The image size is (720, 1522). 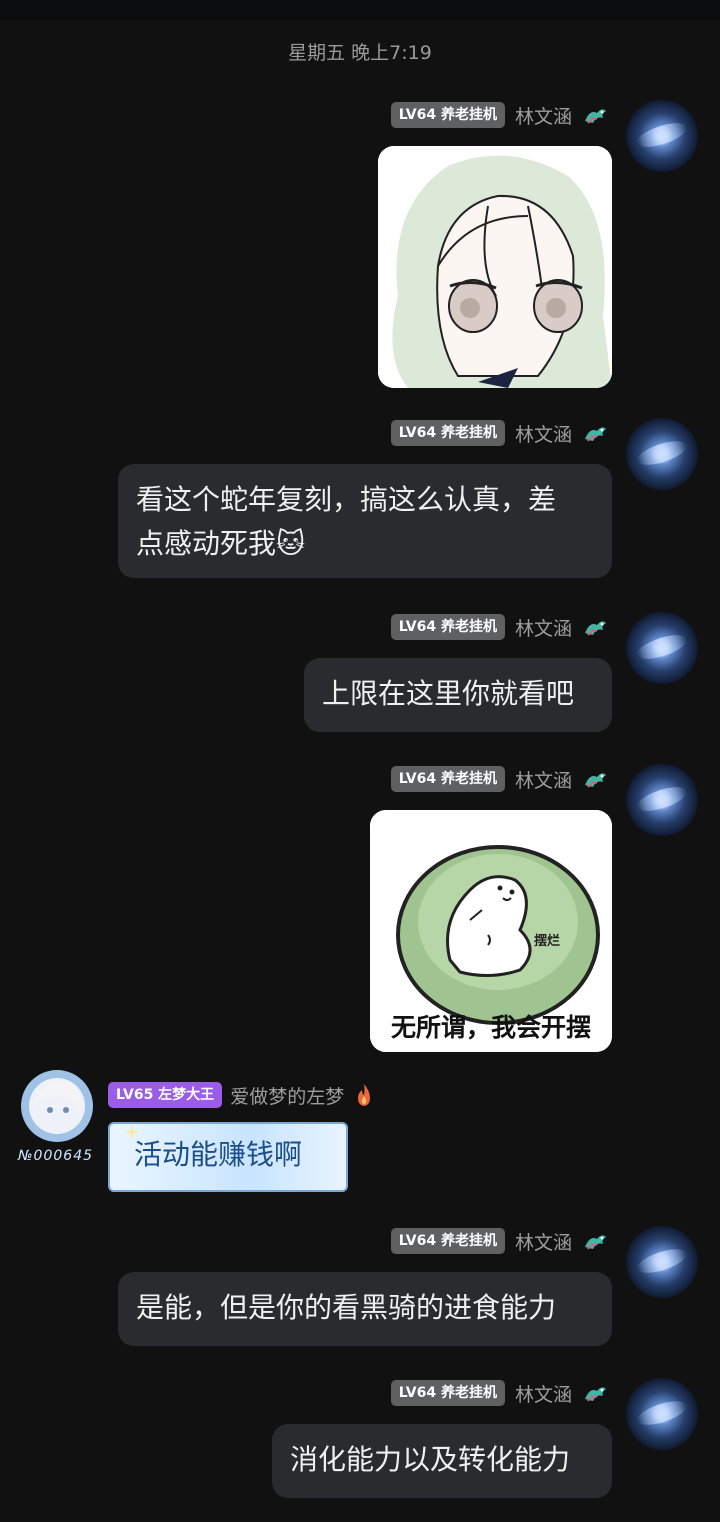 I want to click on message-bubble: 是能，但是你的看黑骑的进食能力, so click(x=365, y=1309).